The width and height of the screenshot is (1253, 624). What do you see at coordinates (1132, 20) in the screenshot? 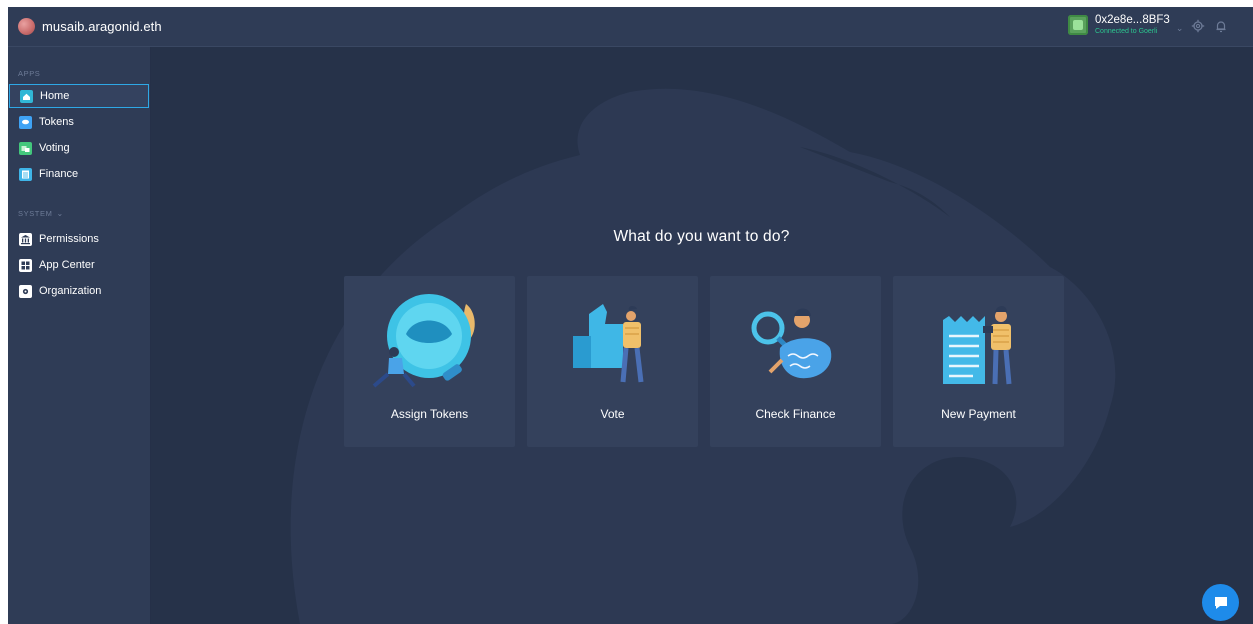
I see `account-address: 0x2e8e...8BF3` at bounding box center [1132, 20].